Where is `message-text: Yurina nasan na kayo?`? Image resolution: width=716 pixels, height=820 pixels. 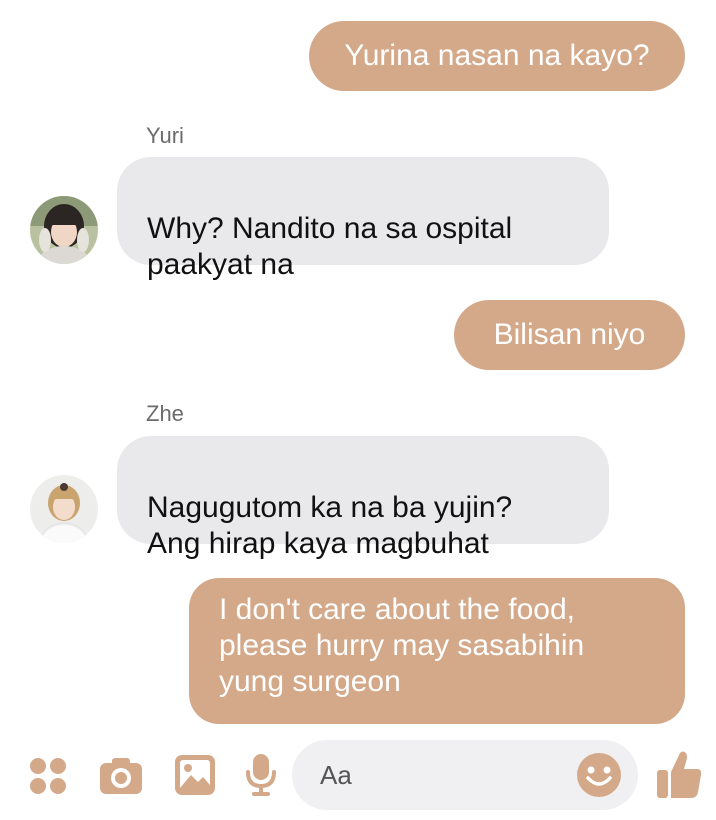
message-text: Yurina nasan na kayo? is located at coordinates (497, 55).